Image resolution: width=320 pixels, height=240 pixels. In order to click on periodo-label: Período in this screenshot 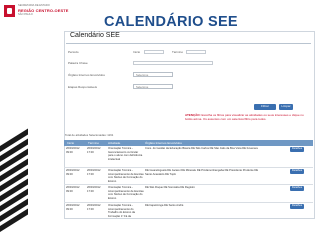, I will do `click(73, 52)`.